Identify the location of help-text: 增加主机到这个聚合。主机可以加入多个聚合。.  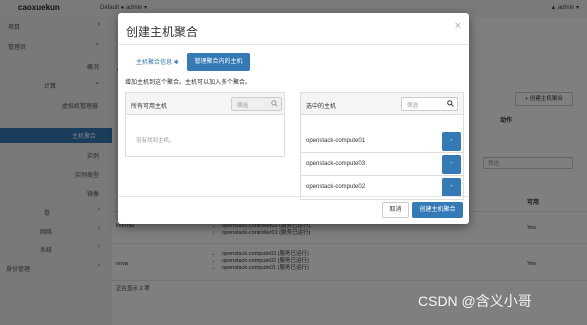
(188, 83).